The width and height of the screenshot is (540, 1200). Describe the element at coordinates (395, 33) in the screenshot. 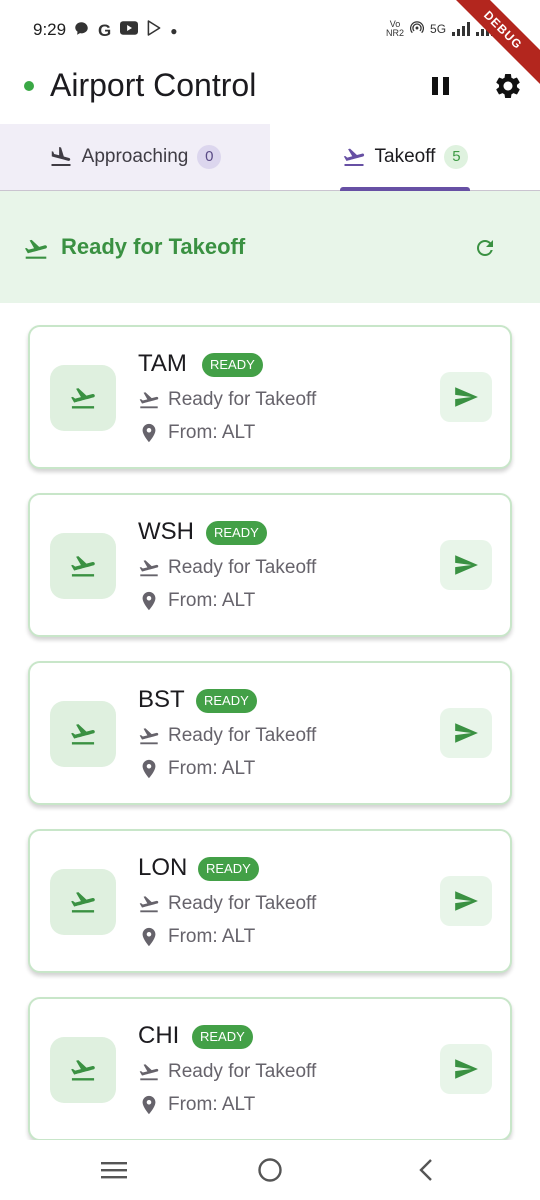

I see `volte-line2: NR2` at that location.